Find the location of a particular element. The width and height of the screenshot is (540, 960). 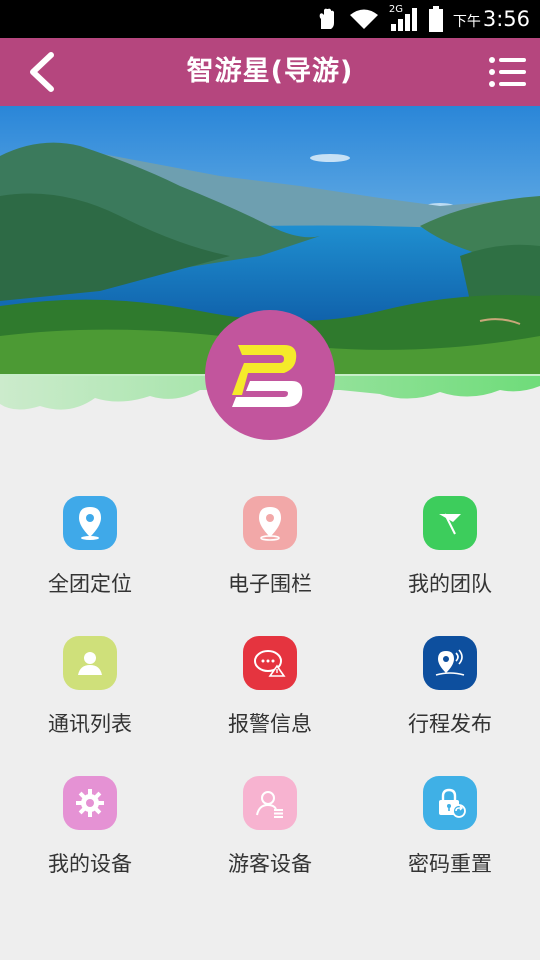

itinerary-broadcast-icon is located at coordinates (450, 663).